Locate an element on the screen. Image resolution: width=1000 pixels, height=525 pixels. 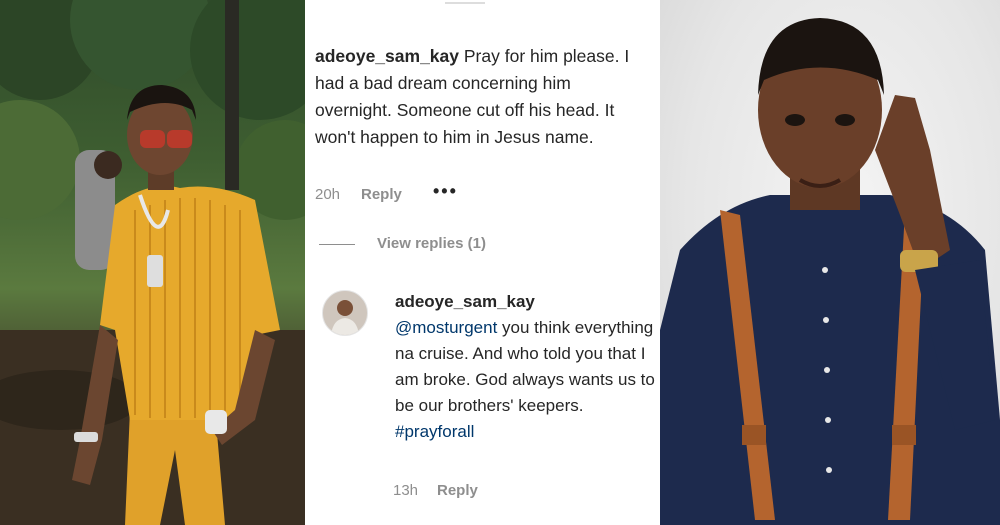
more-dots-icon: ••• is located at coordinates (445, 191).